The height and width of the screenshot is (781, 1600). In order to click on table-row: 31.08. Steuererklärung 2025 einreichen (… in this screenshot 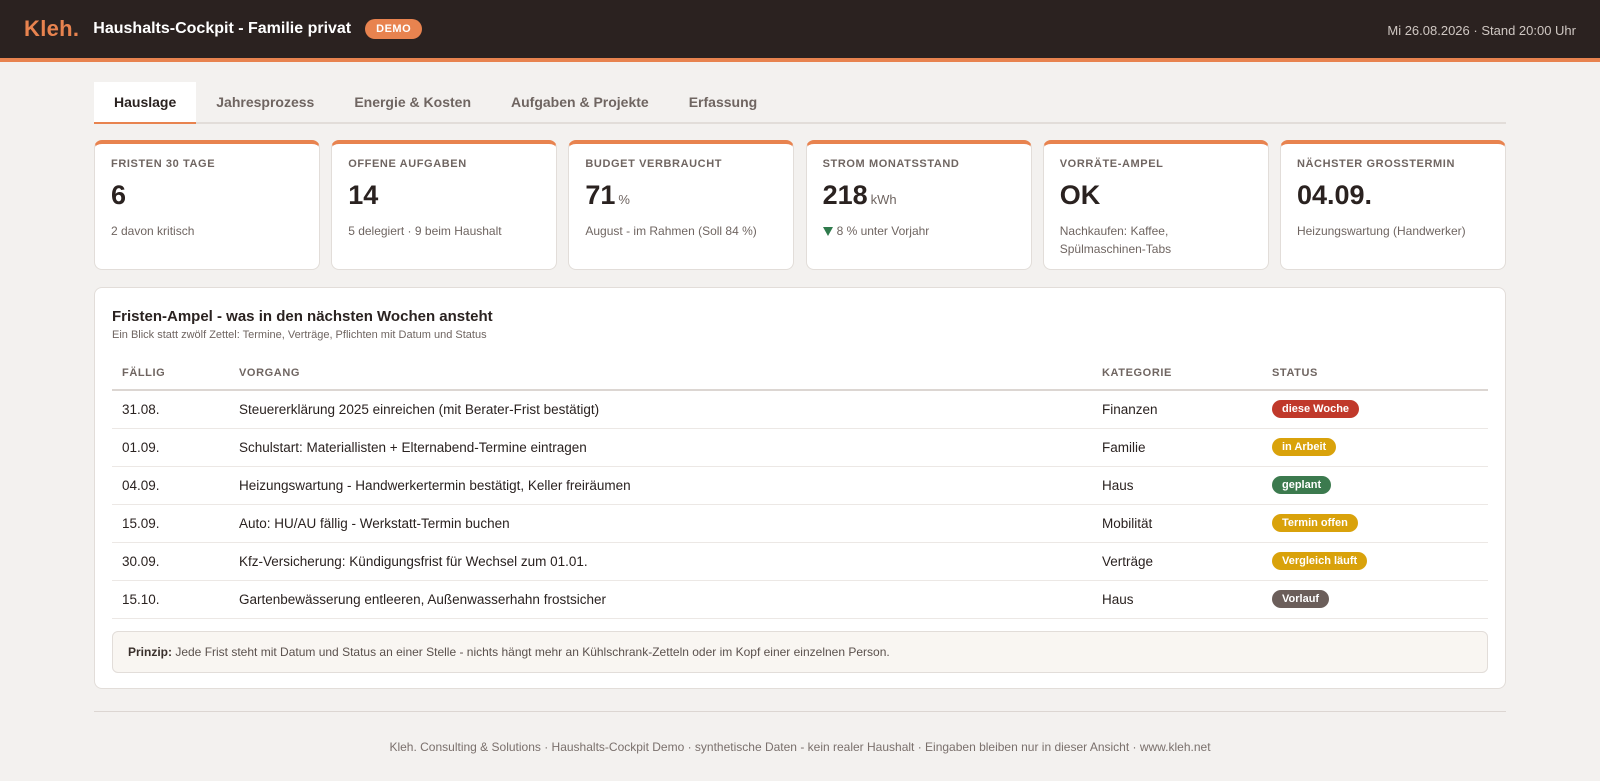, I will do `click(800, 409)`.